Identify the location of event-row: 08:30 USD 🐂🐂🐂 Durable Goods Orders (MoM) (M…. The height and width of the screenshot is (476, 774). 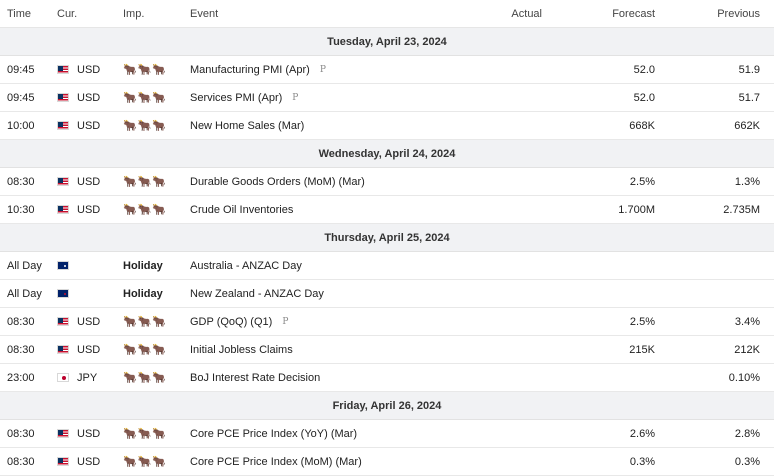
(387, 182).